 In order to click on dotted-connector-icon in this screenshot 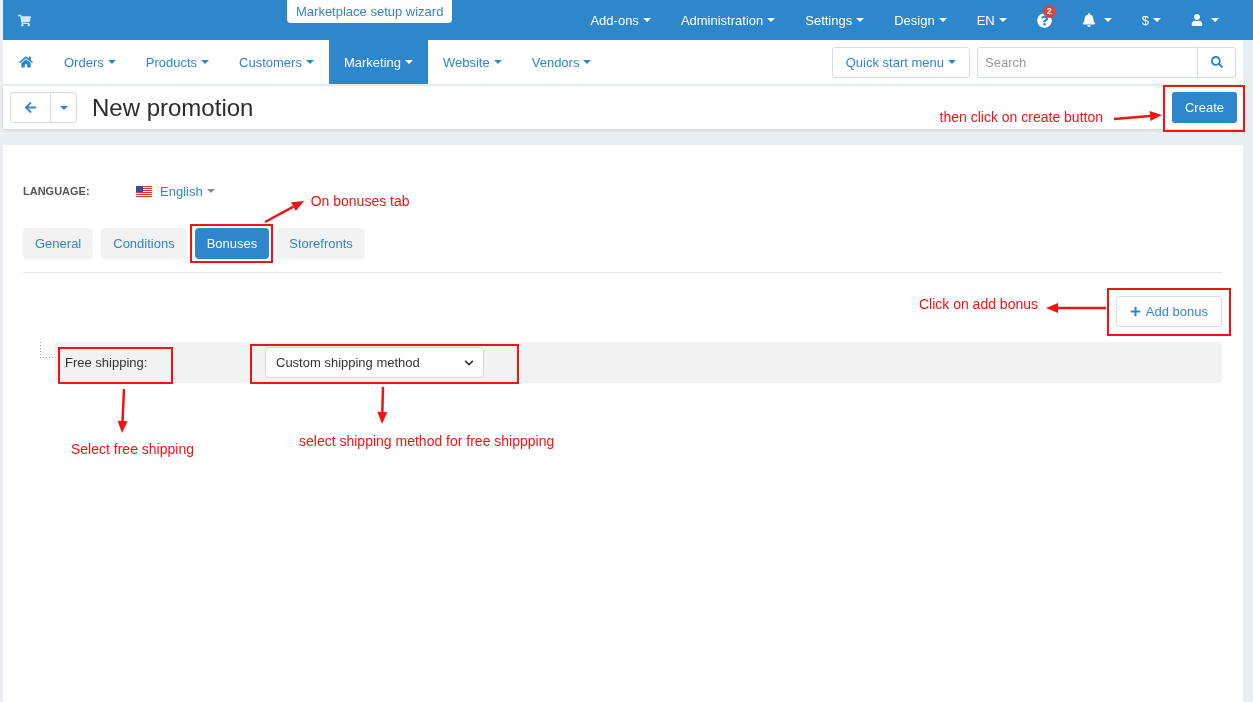, I will do `click(47, 350)`.